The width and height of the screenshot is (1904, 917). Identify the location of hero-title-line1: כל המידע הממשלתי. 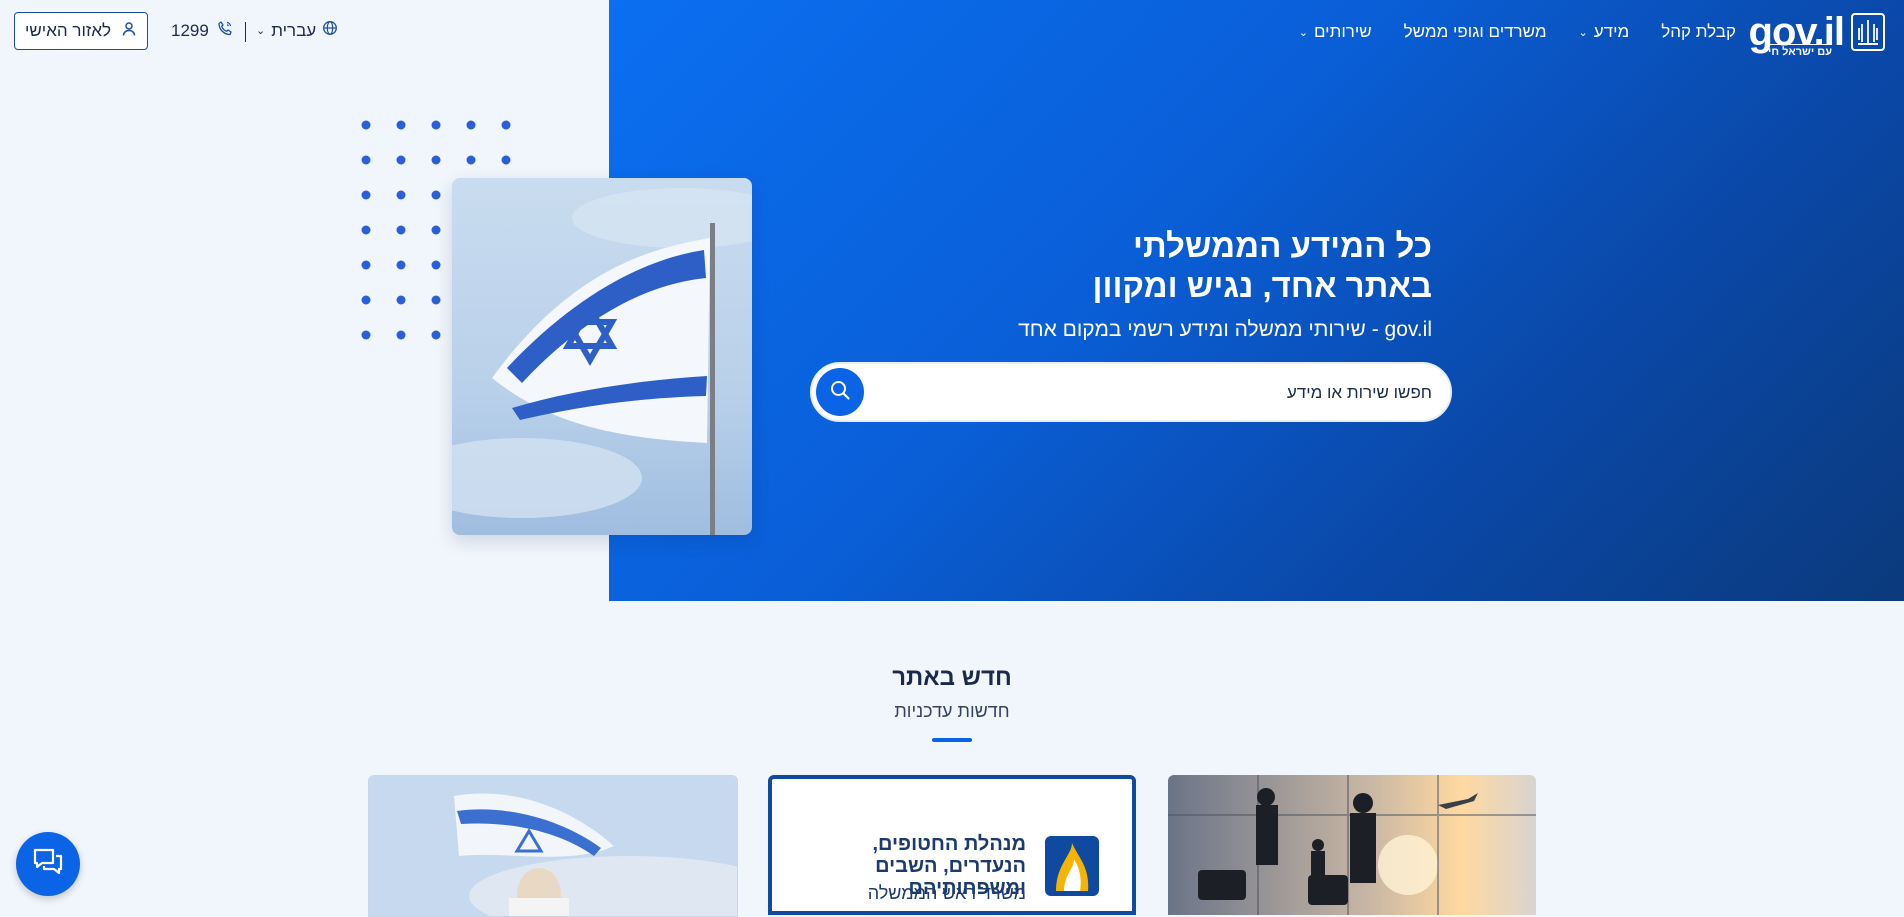
(1282, 245).